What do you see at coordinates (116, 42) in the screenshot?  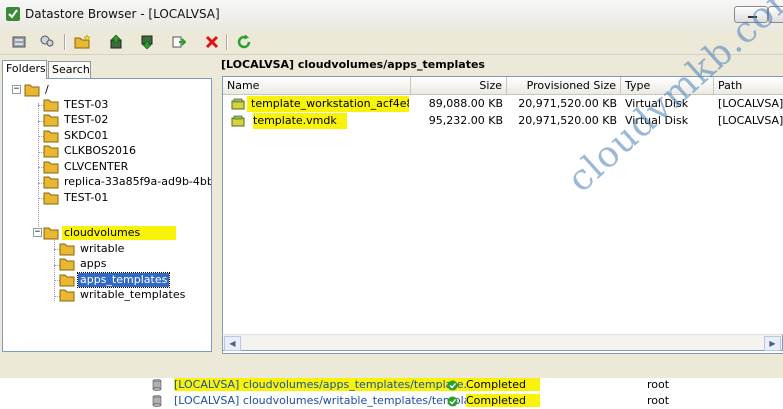 I see `upload-button` at bounding box center [116, 42].